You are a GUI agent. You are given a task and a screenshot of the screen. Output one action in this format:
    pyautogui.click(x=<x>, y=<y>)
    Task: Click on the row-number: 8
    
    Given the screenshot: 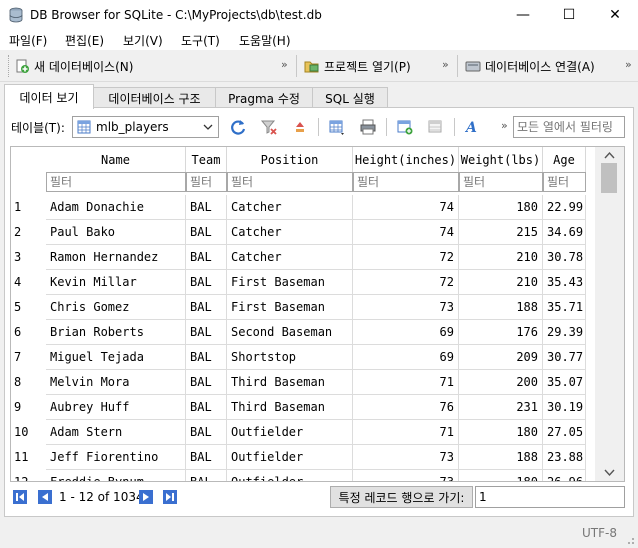 What is the action you would take?
    pyautogui.click(x=28, y=382)
    